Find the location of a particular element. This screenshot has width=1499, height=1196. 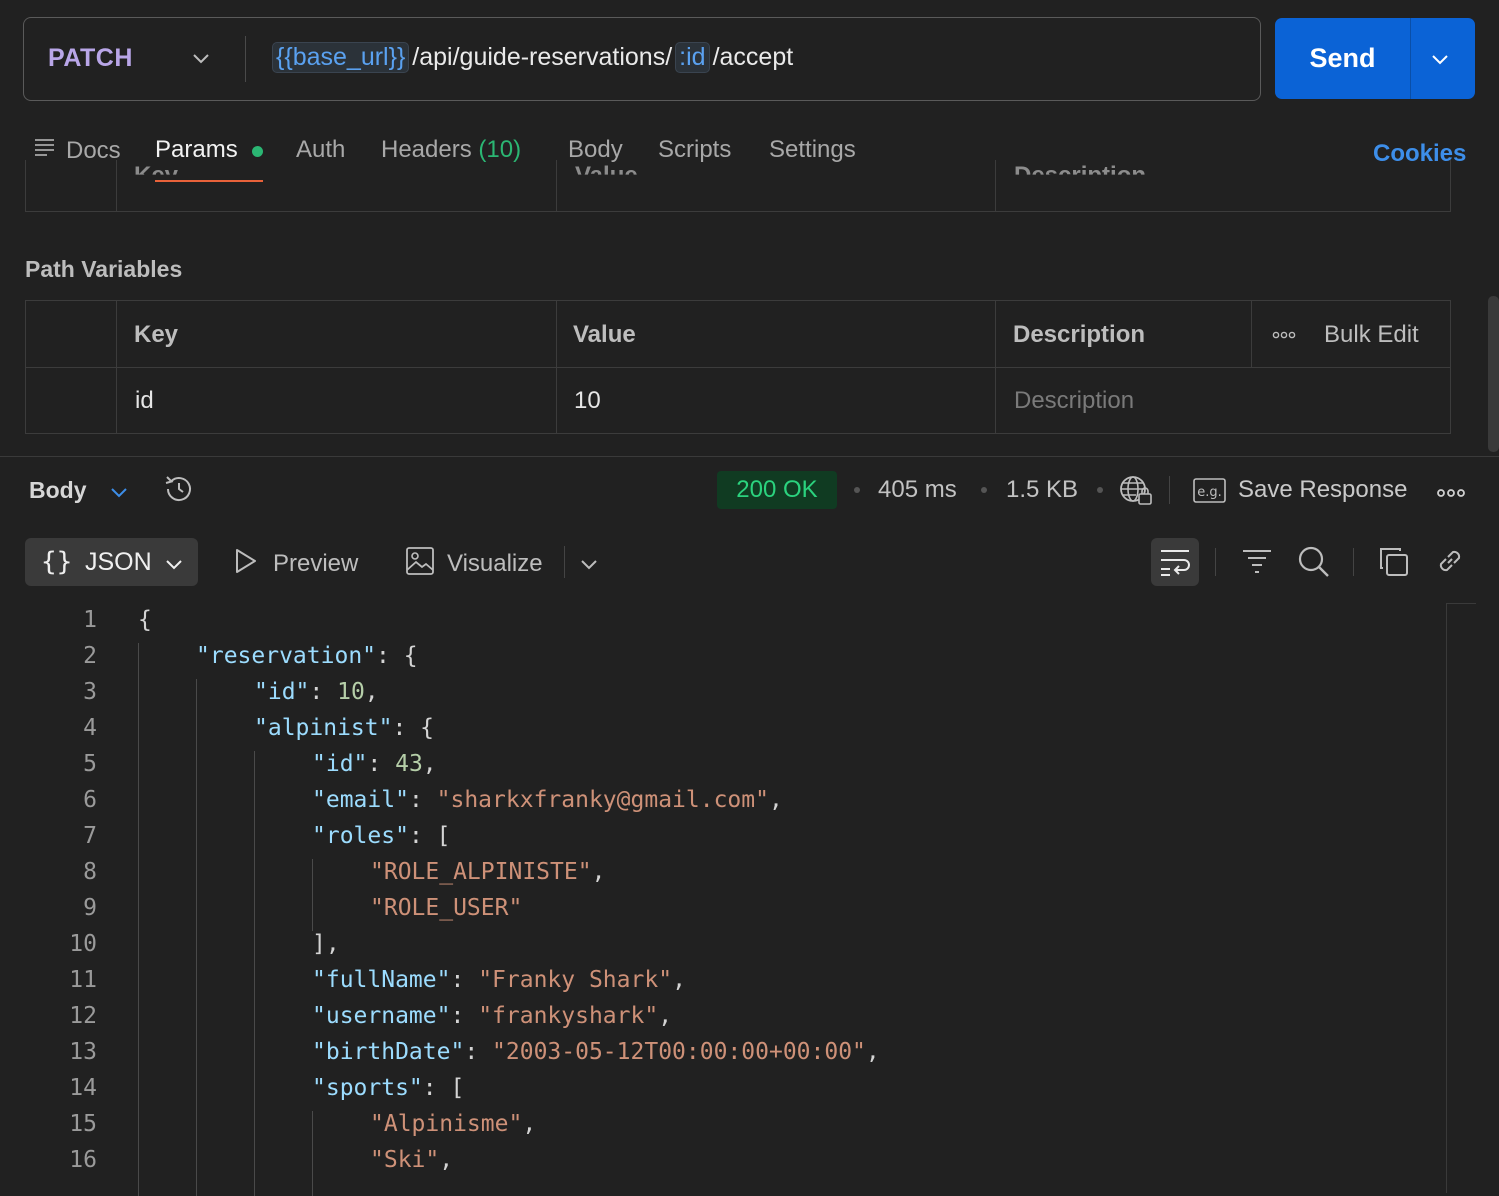

column-header-key: Key is located at coordinates (156, 334).